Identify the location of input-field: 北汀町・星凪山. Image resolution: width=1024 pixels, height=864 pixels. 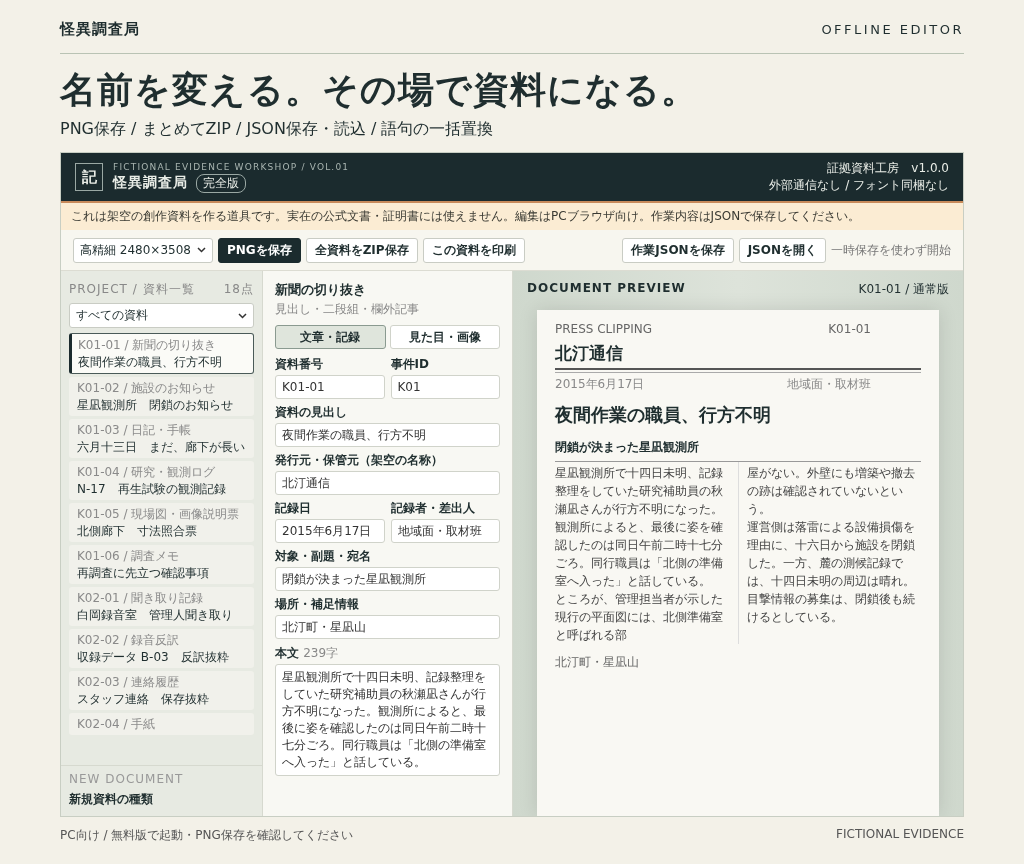
(387, 627).